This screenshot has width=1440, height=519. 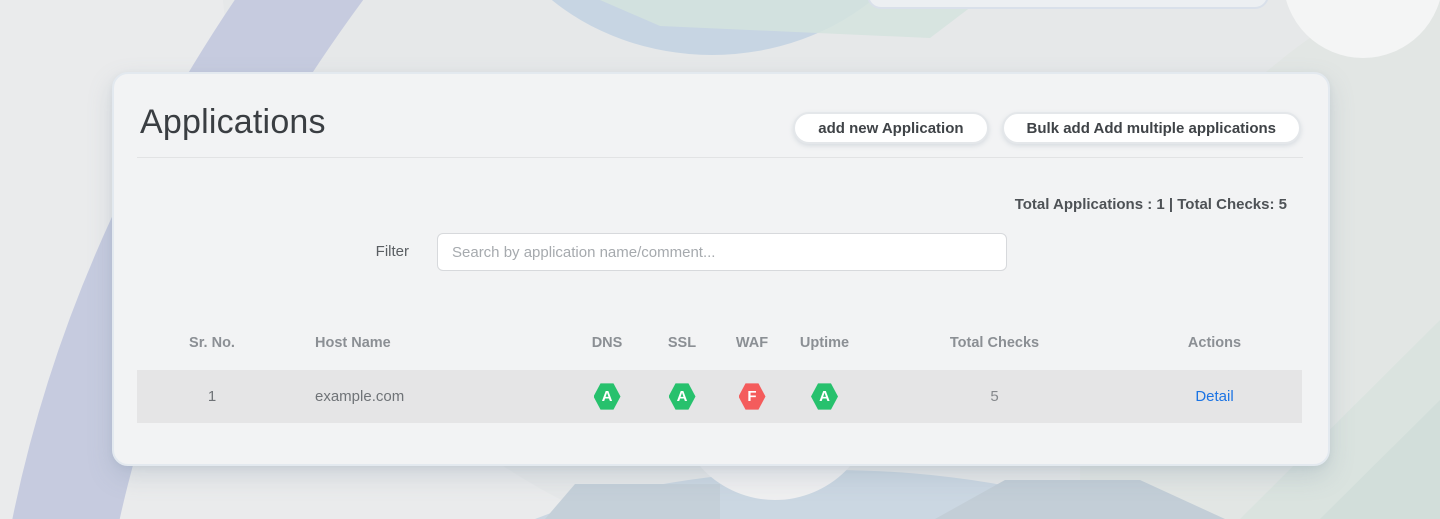 What do you see at coordinates (632, 501) in the screenshot?
I see `bg-gray-blue-bottom-left` at bounding box center [632, 501].